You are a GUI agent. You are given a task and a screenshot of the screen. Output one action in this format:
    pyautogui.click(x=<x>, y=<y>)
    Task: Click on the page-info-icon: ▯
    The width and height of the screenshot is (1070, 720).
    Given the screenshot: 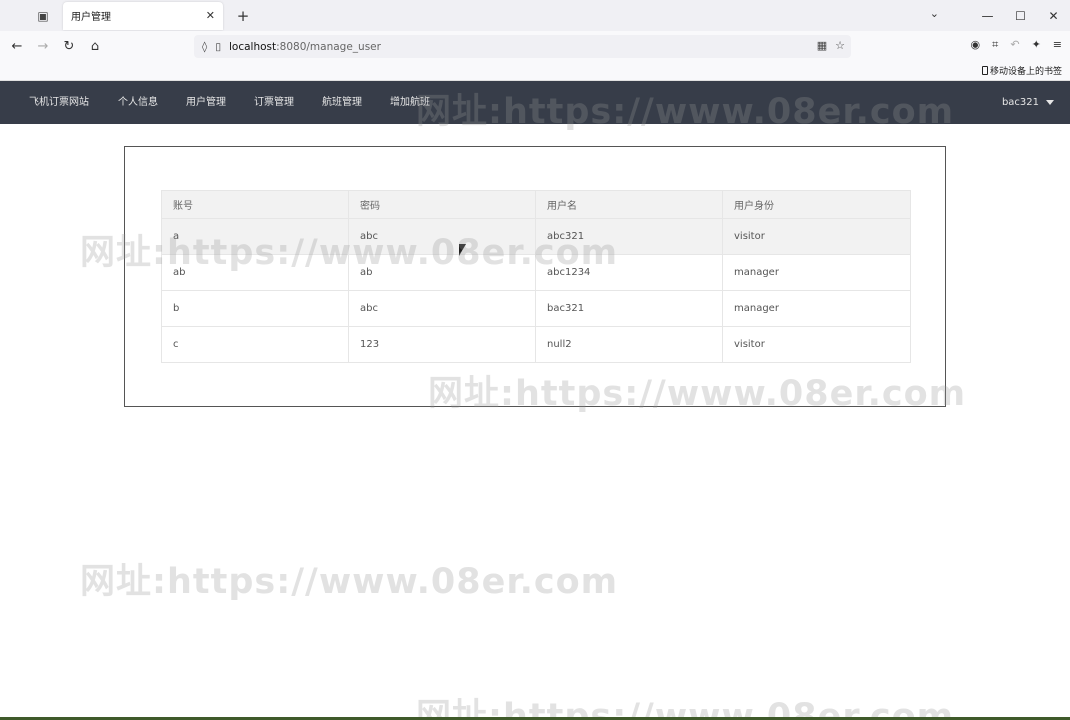 What is the action you would take?
    pyautogui.click(x=218, y=46)
    